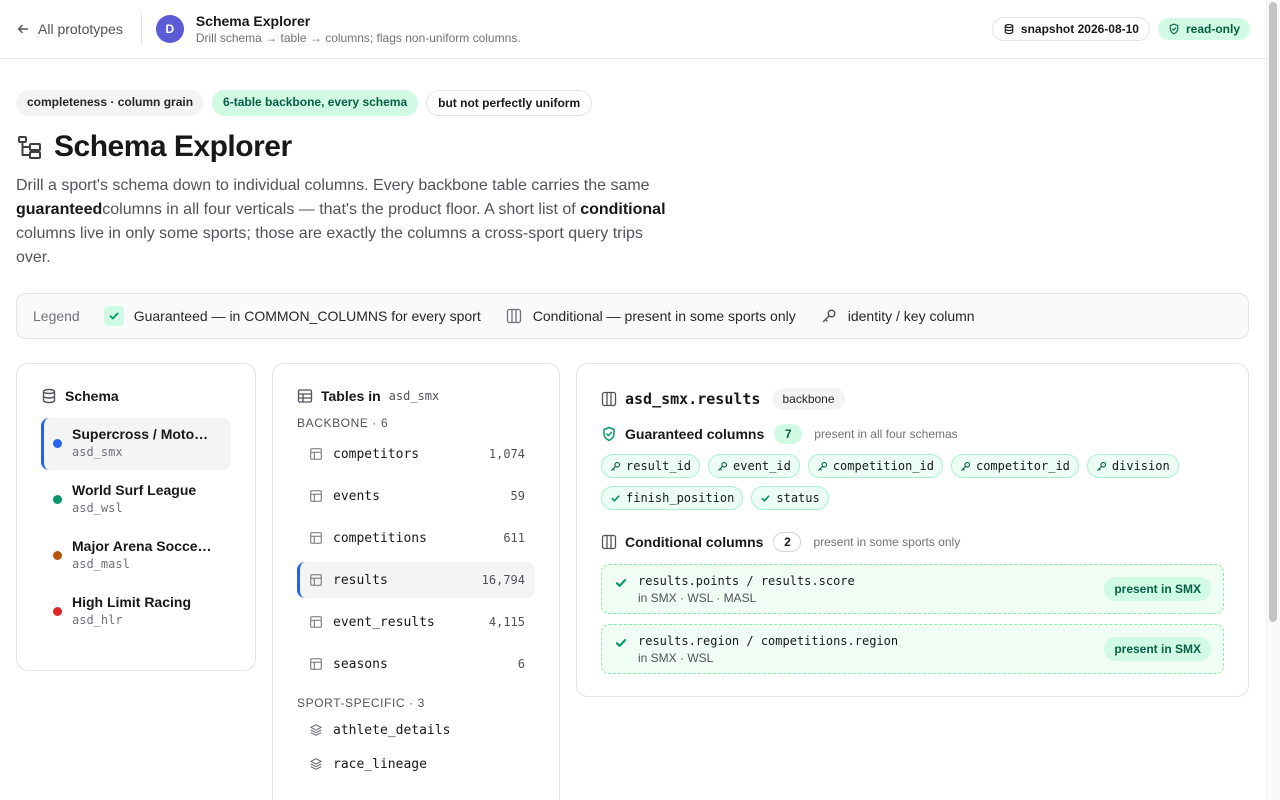  I want to click on schema-item-smx: Supercross / Motocross asd_smx, so click(136, 444).